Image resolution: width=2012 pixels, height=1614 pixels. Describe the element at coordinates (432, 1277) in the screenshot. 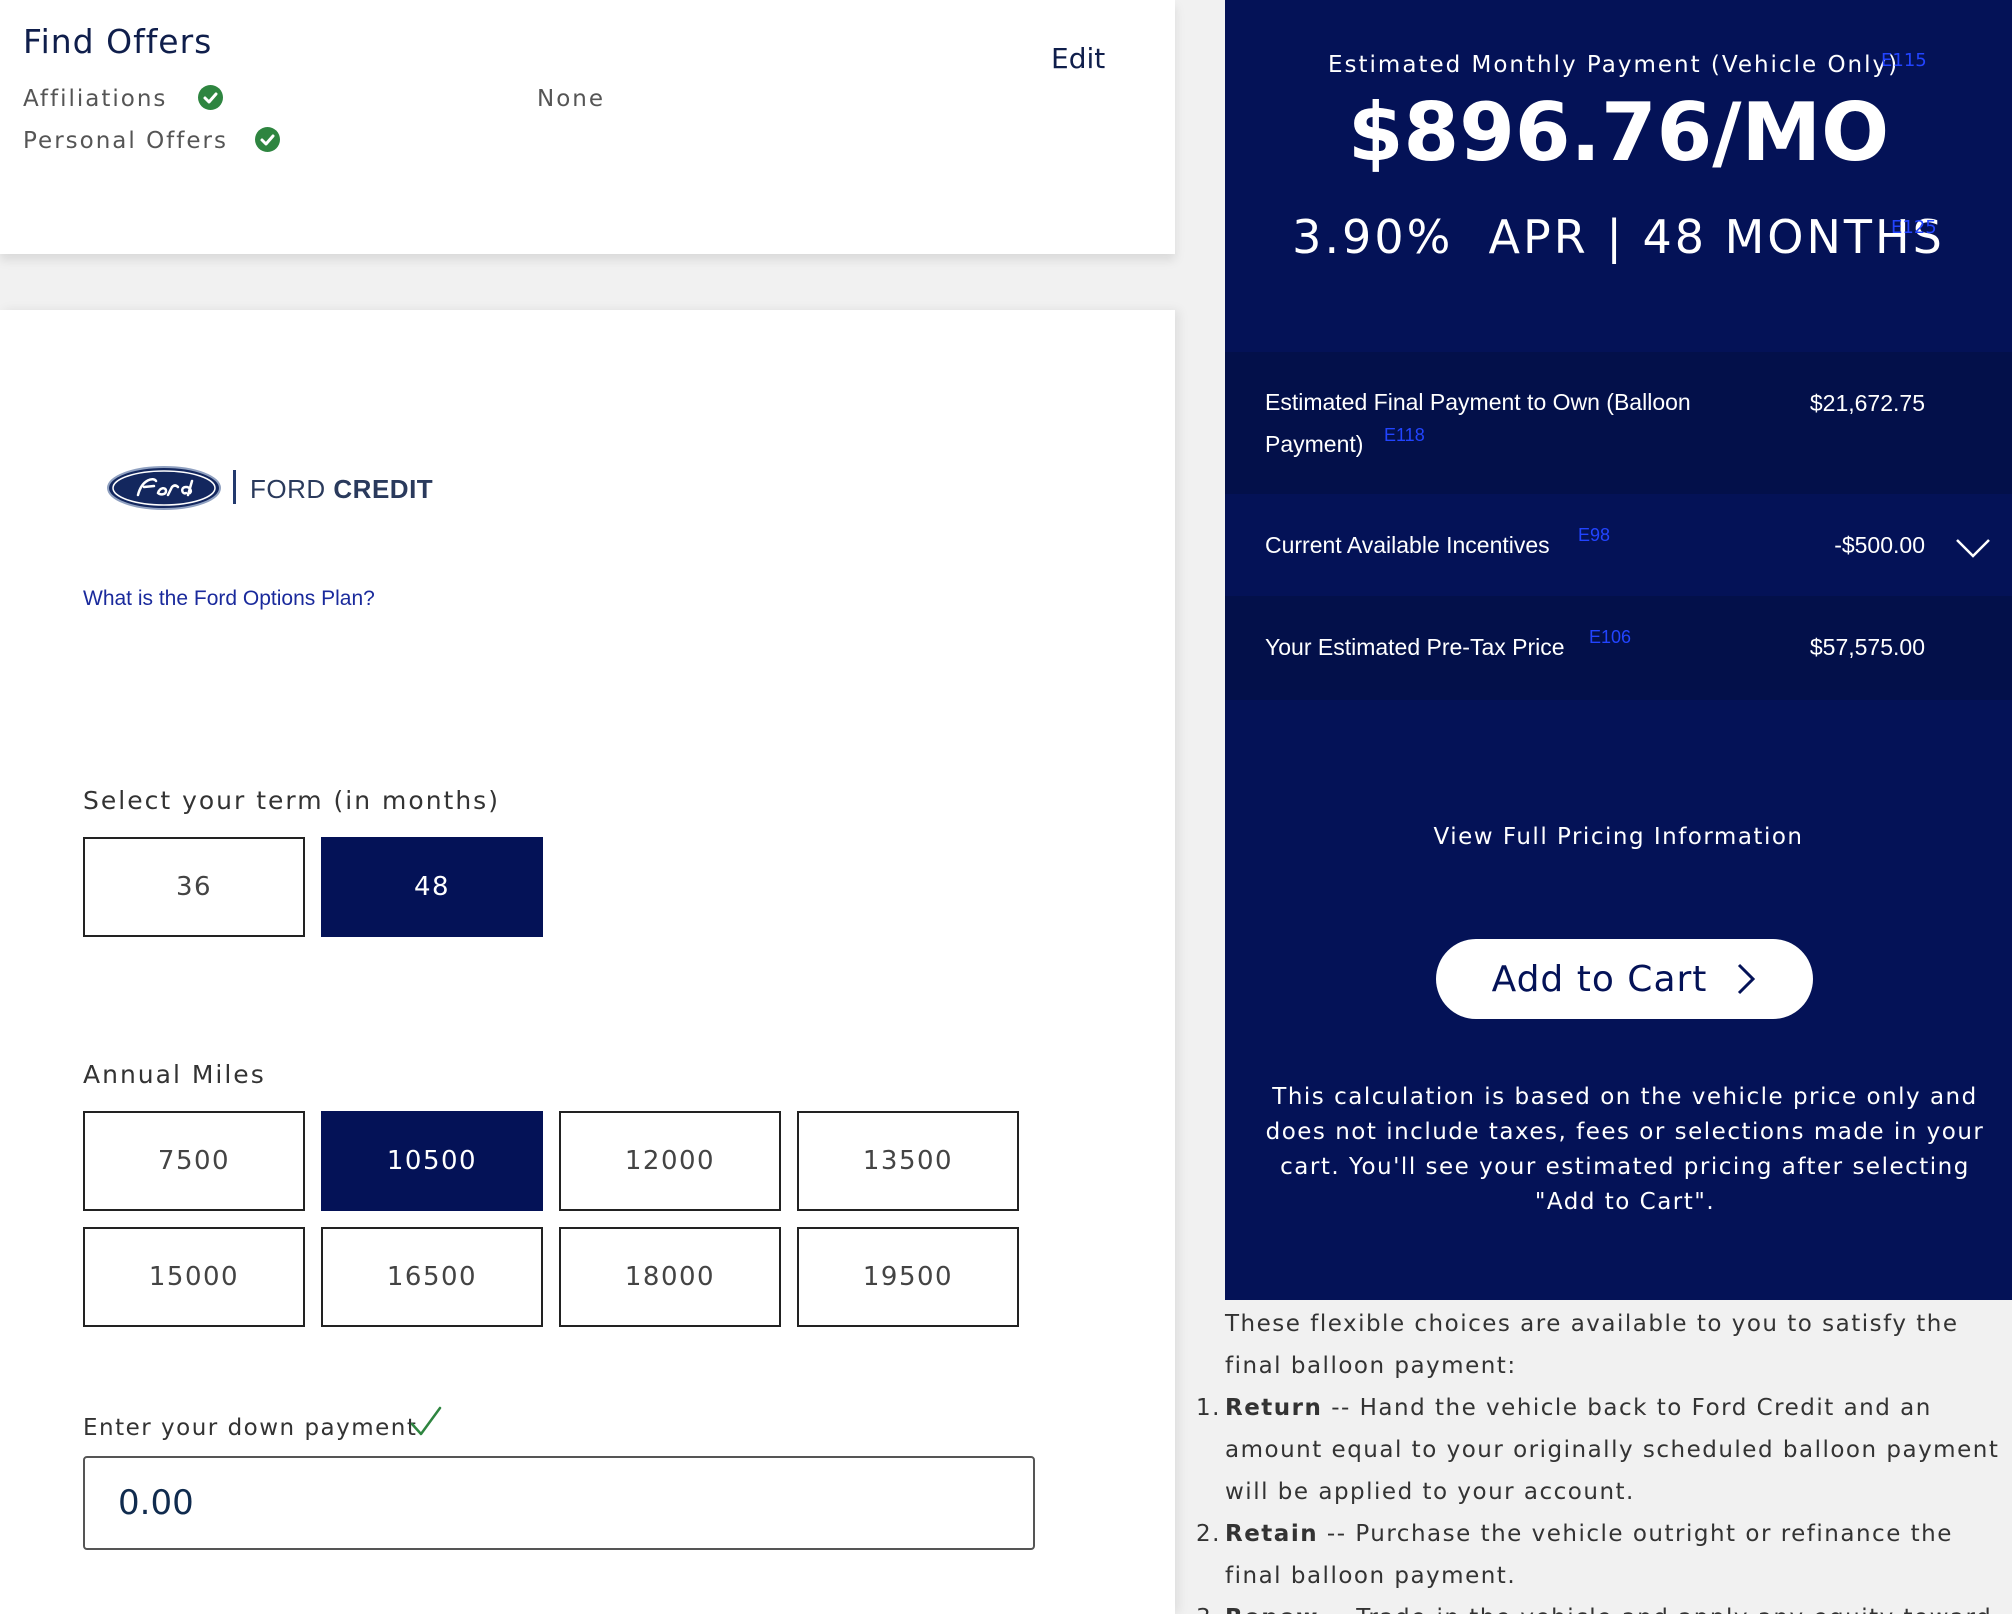

I see `miles-option-16500: 16500` at that location.